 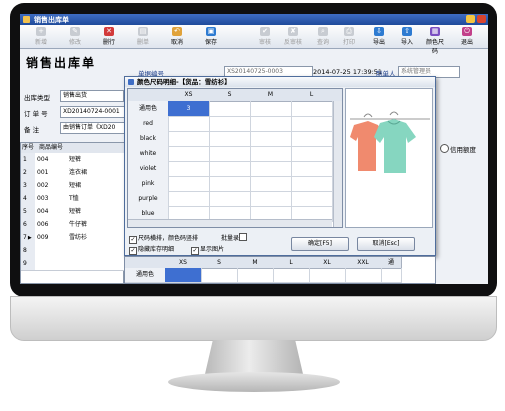 I want to click on table-cell: 001, so click(x=52, y=173).